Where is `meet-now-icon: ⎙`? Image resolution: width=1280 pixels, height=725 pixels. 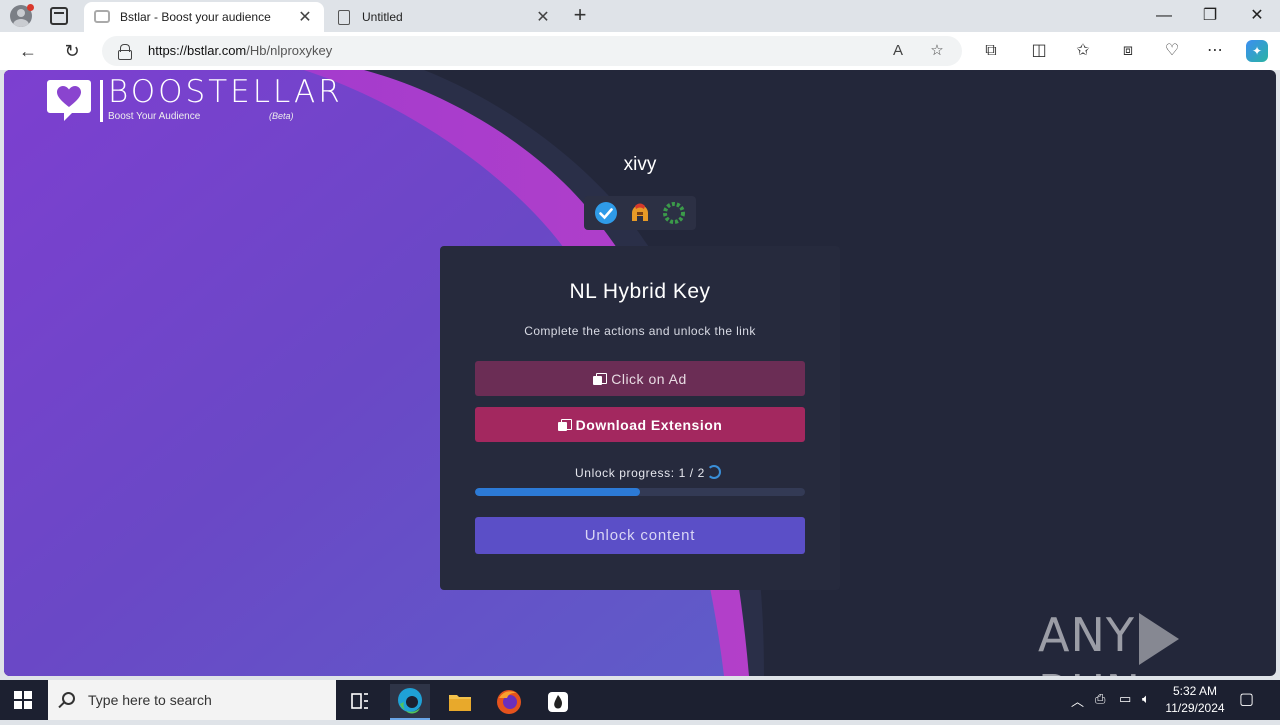
meet-now-icon: ⎙ is located at coordinates (1100, 699).